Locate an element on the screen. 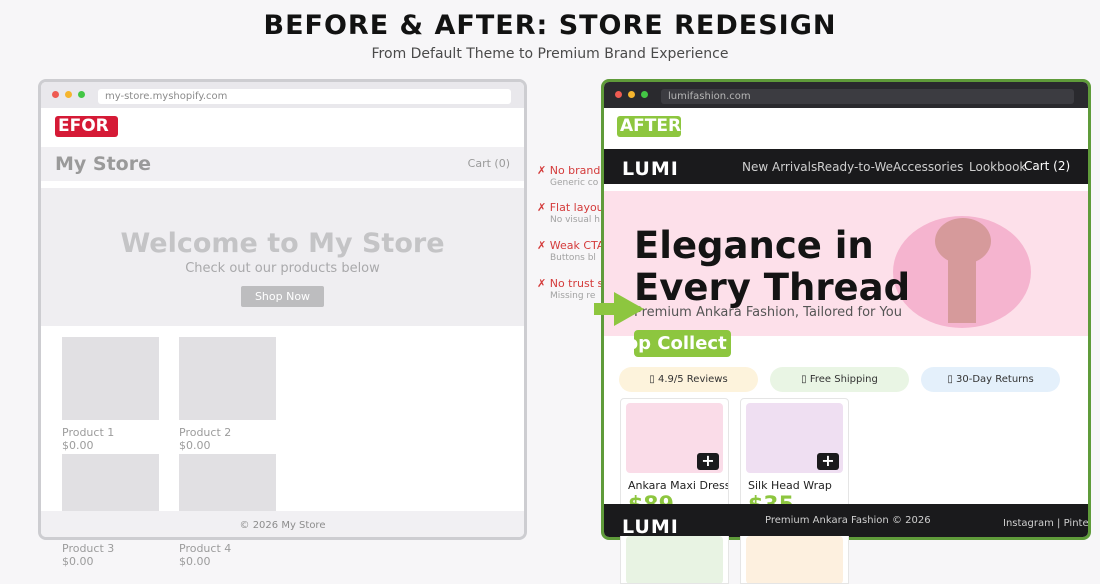 This screenshot has width=1100, height=584. product-label-overflow: Product 3 $0.00 is located at coordinates (110, 555).